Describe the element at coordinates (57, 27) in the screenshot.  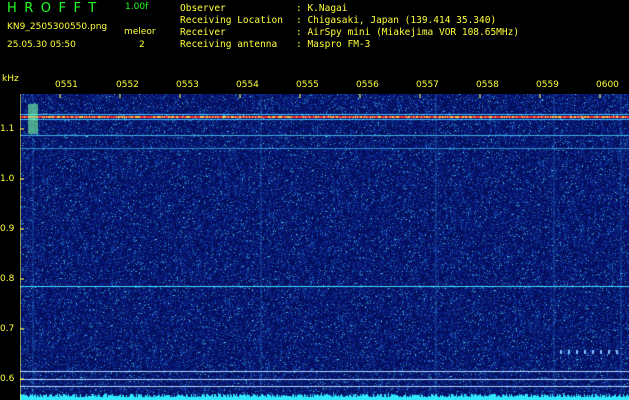
I see `file-name: KN9_2505300550.png` at that location.